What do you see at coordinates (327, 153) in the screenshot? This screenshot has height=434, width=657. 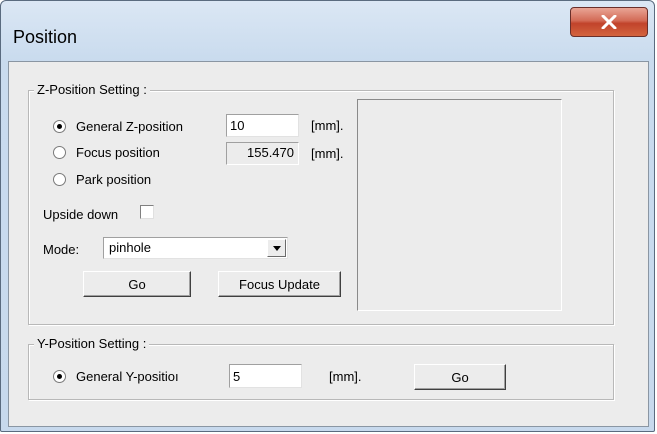 I see `focus-position-unit: [mm].` at bounding box center [327, 153].